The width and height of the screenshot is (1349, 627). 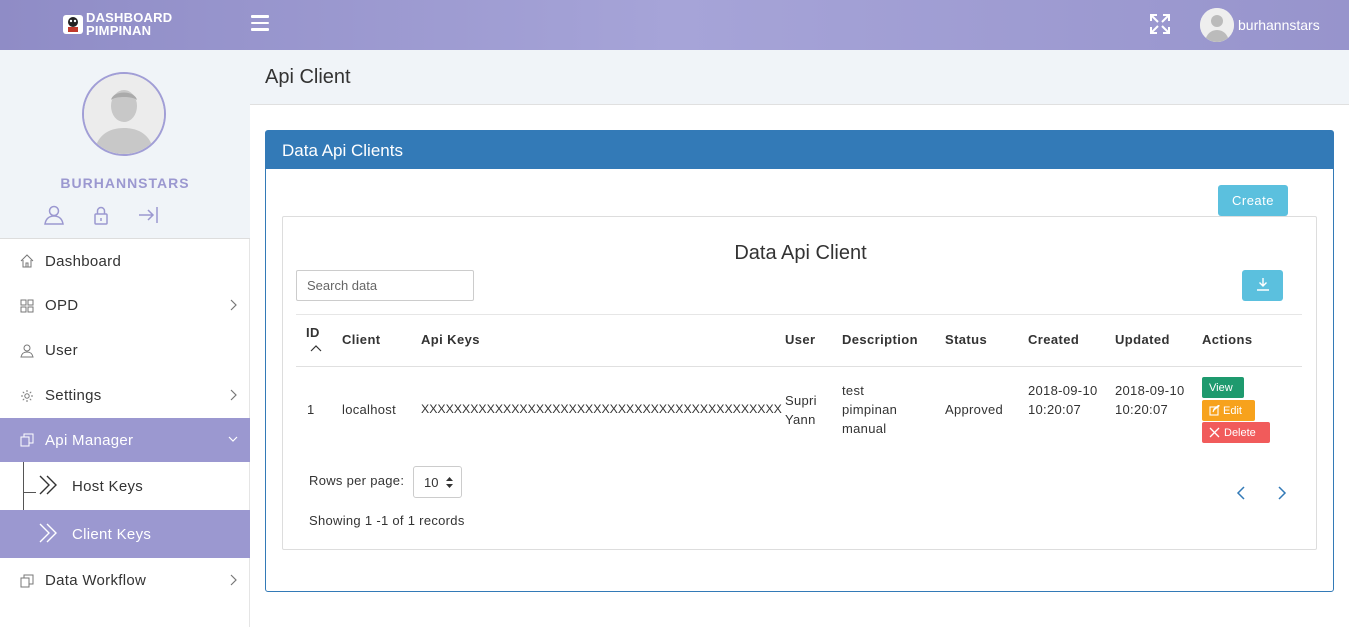 What do you see at coordinates (148, 215) in the screenshot?
I see `logout-icon` at bounding box center [148, 215].